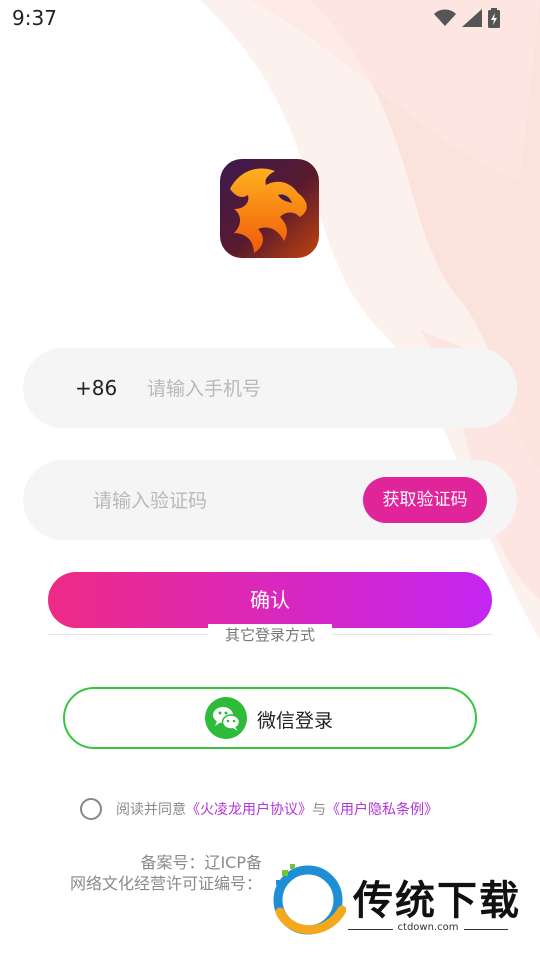 The width and height of the screenshot is (540, 960). What do you see at coordinates (96, 388) in the screenshot?
I see `country-code: +86` at bounding box center [96, 388].